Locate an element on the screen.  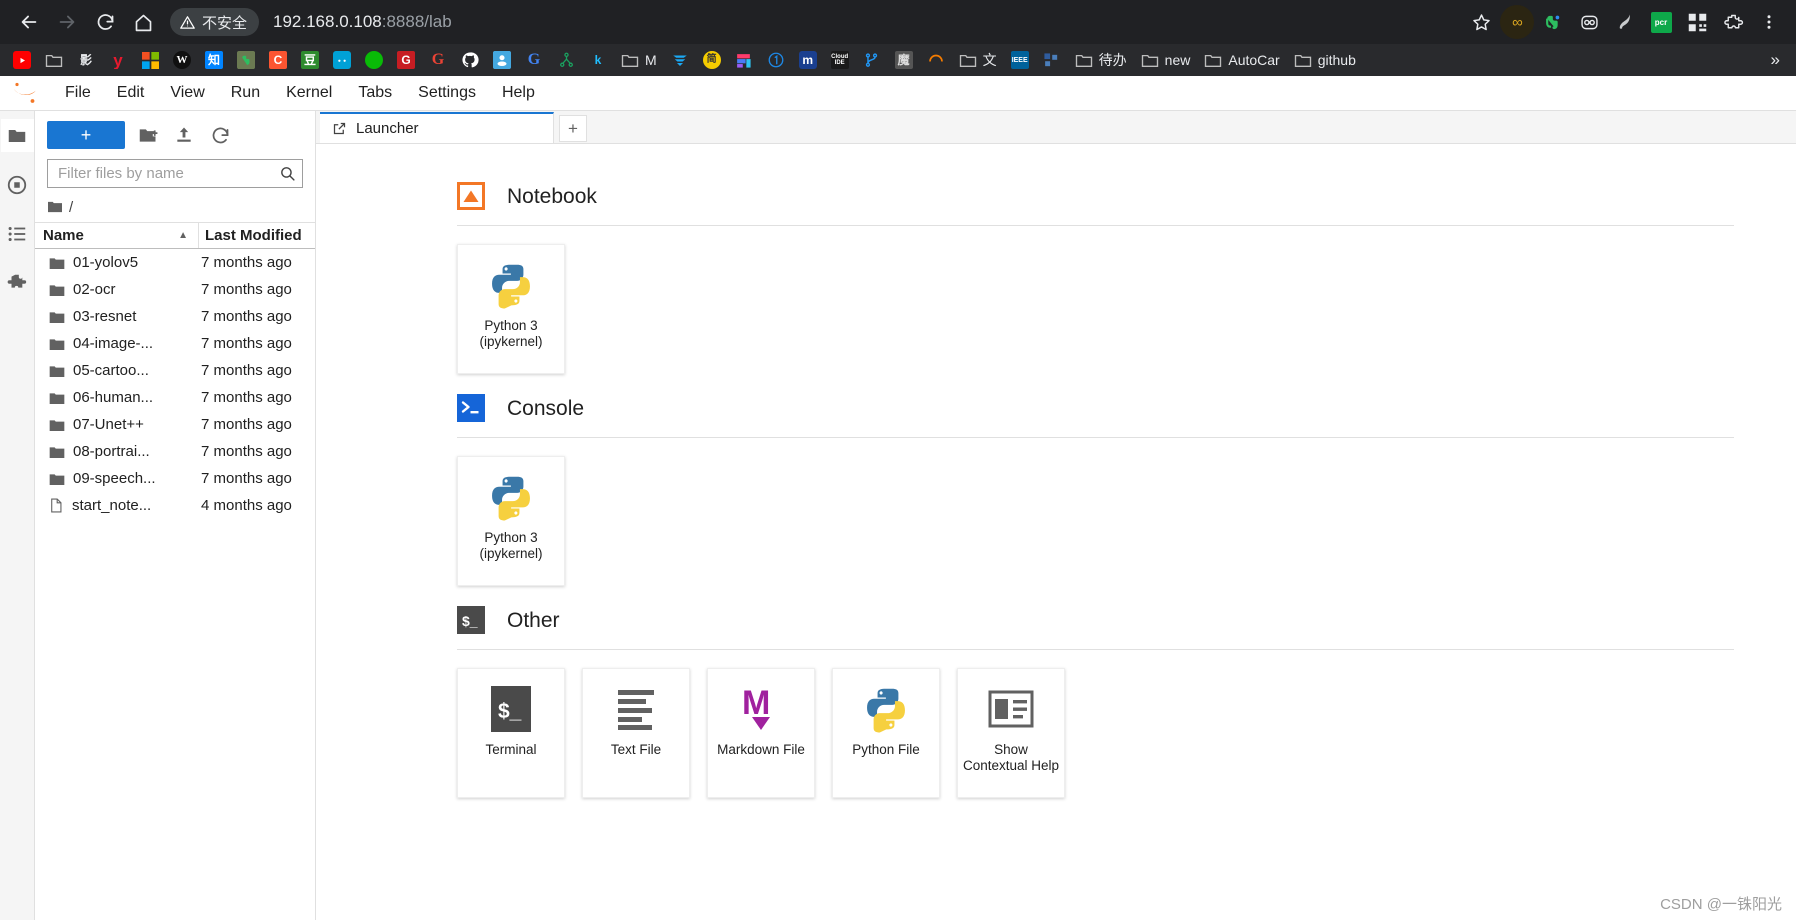
bookmark-item: 文 is located at coordinates (978, 60).